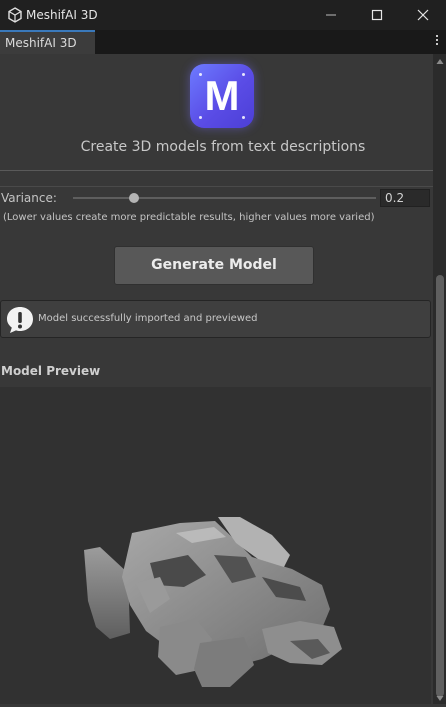 Image resolution: width=446 pixels, height=707 pixels. I want to click on close-button, so click(423, 15).